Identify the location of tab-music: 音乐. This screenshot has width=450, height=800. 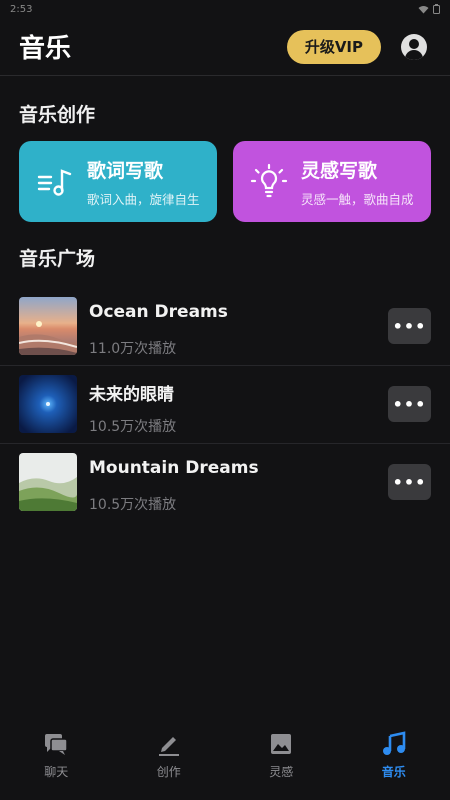
(394, 761).